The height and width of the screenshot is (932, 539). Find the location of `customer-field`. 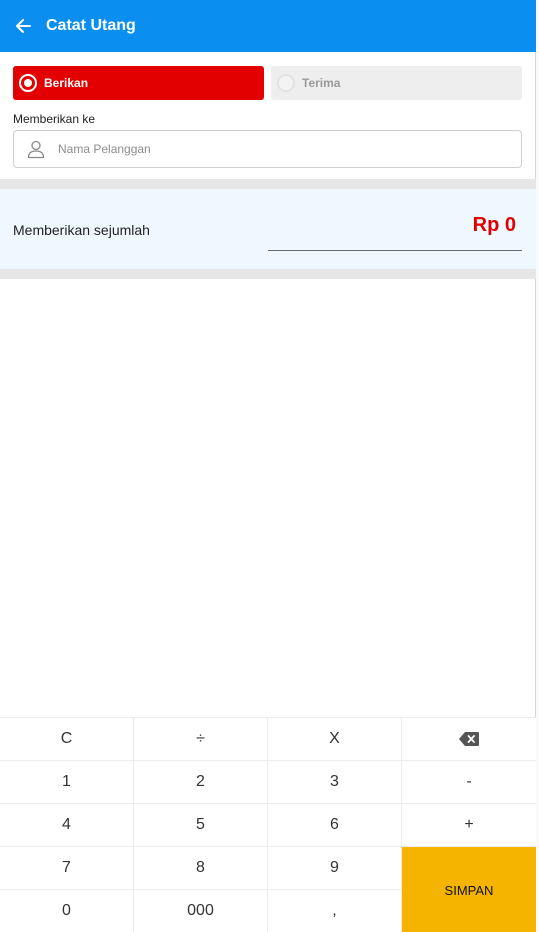

customer-field is located at coordinates (267, 149).